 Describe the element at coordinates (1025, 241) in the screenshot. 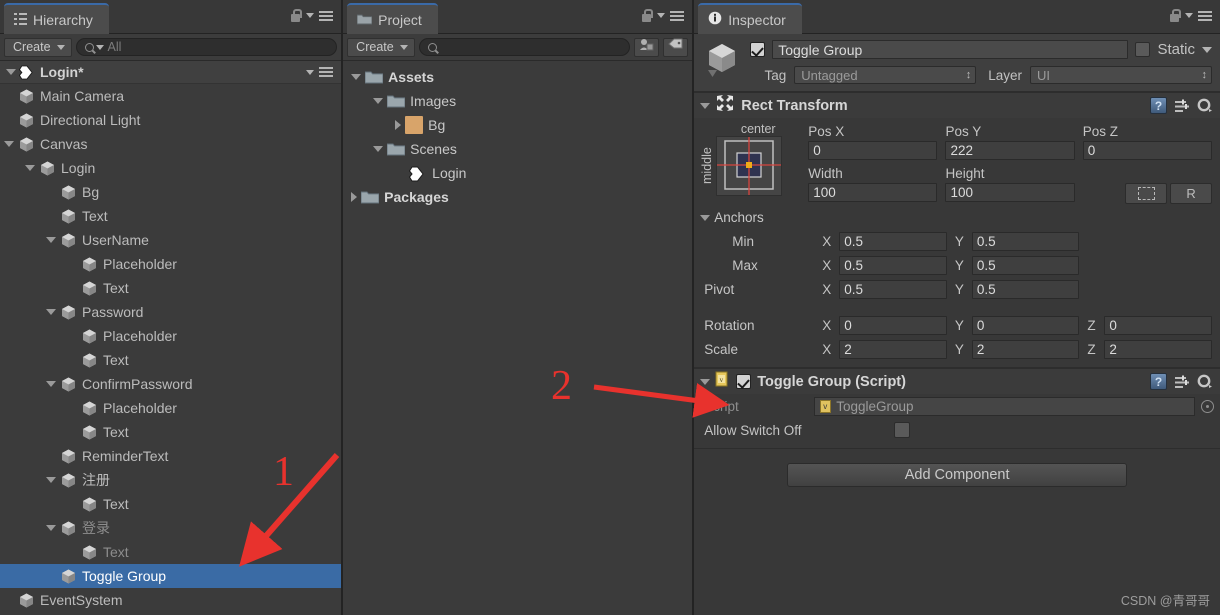

I see `anchor-min-y-input: 0.5` at that location.